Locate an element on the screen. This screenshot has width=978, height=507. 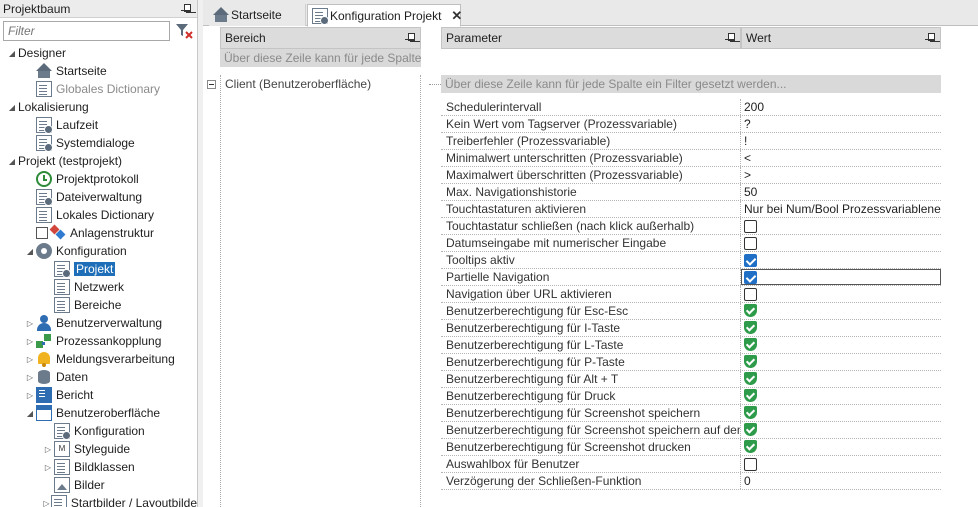
parameter-value: > is located at coordinates (841, 175).